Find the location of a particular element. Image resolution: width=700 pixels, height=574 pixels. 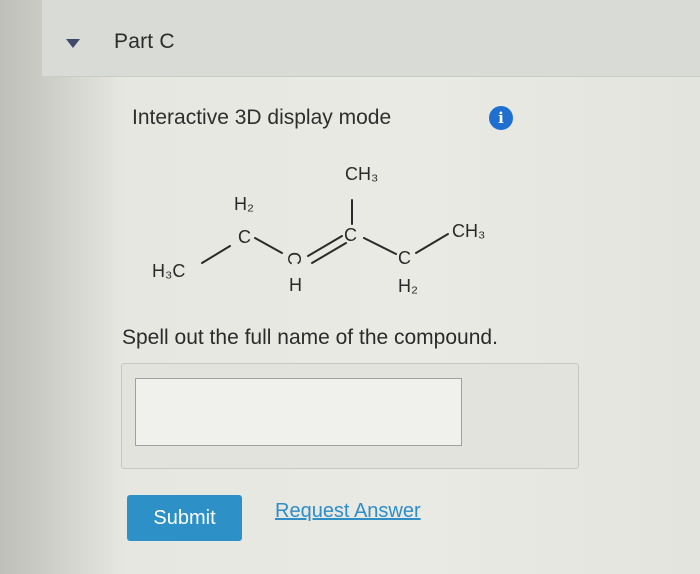

label-ch3-right: CH₃ is located at coordinates (468, 231).